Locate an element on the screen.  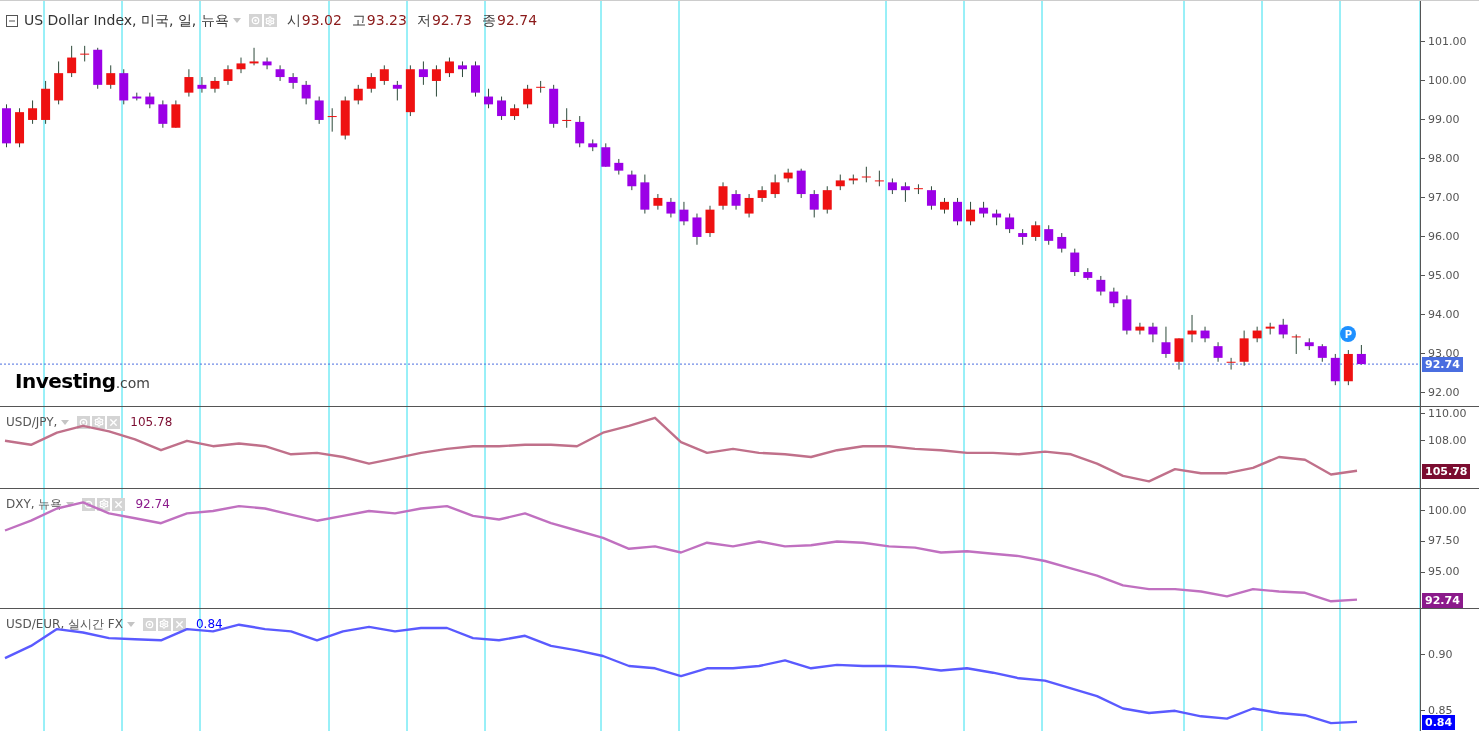
ohlc-label: 종 is located at coordinates (489, 20).